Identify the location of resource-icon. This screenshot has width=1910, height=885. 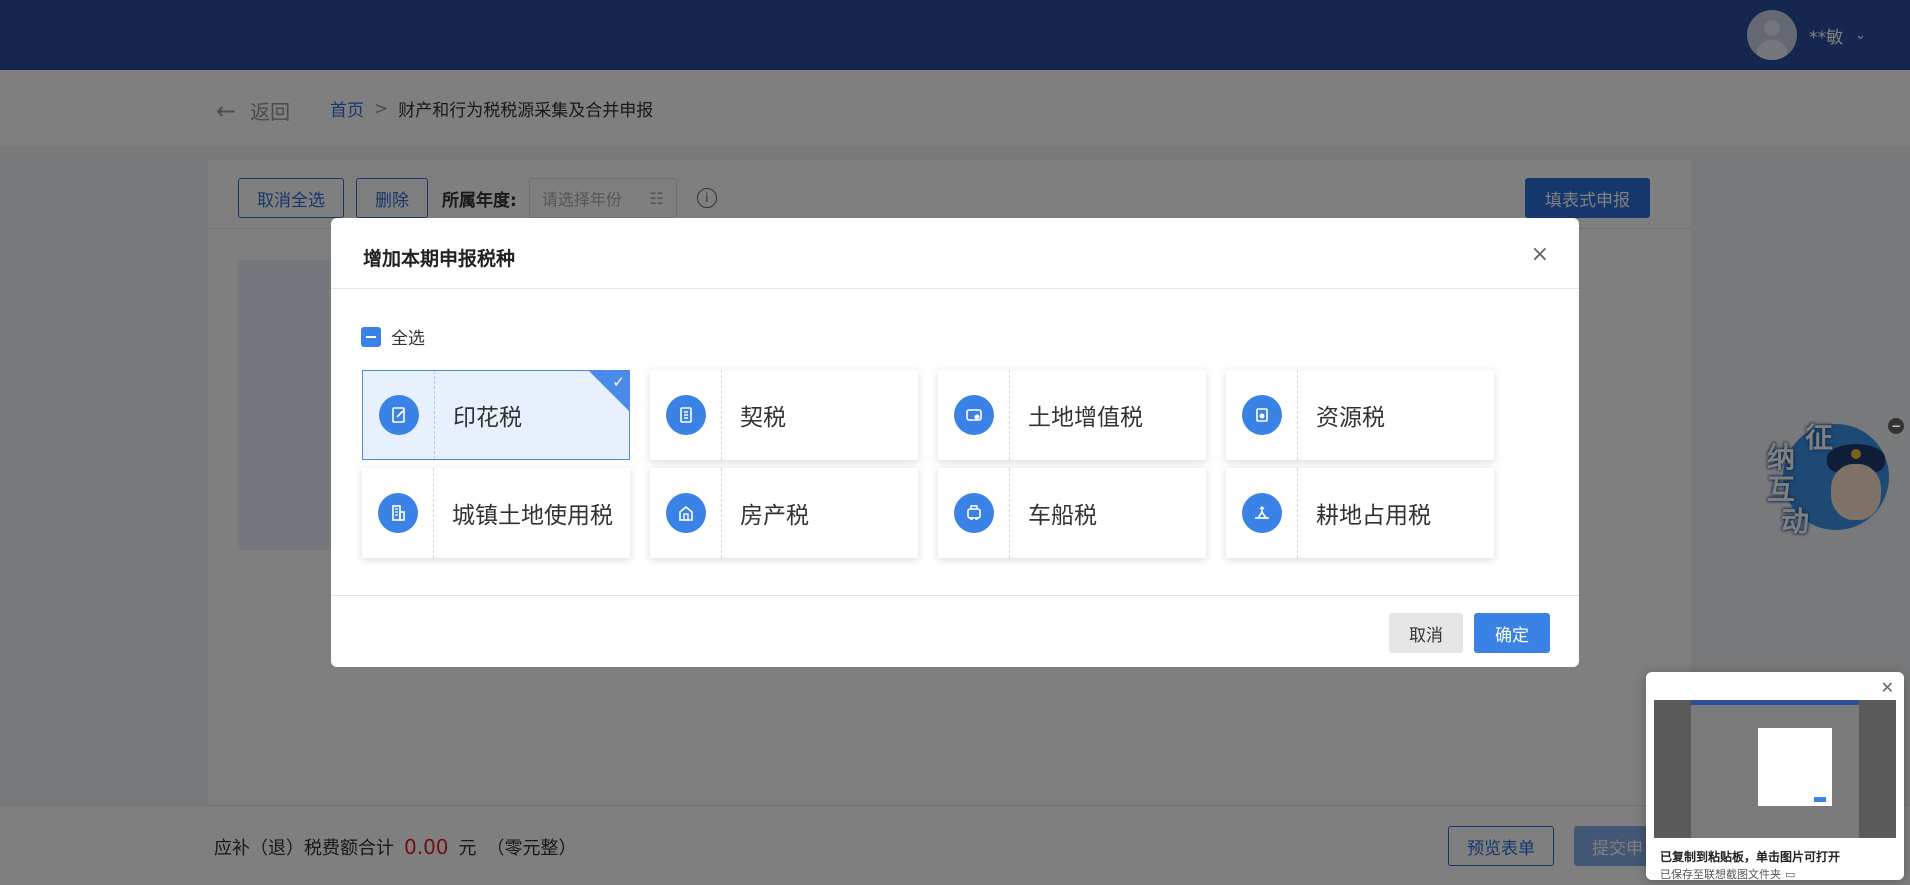
(1261, 415).